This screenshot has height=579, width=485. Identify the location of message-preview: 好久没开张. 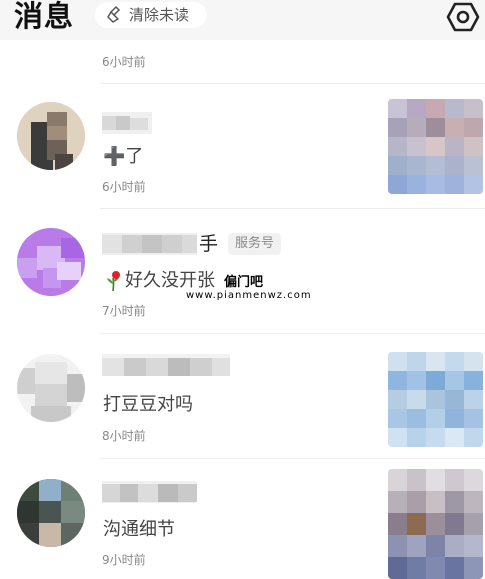
(170, 280).